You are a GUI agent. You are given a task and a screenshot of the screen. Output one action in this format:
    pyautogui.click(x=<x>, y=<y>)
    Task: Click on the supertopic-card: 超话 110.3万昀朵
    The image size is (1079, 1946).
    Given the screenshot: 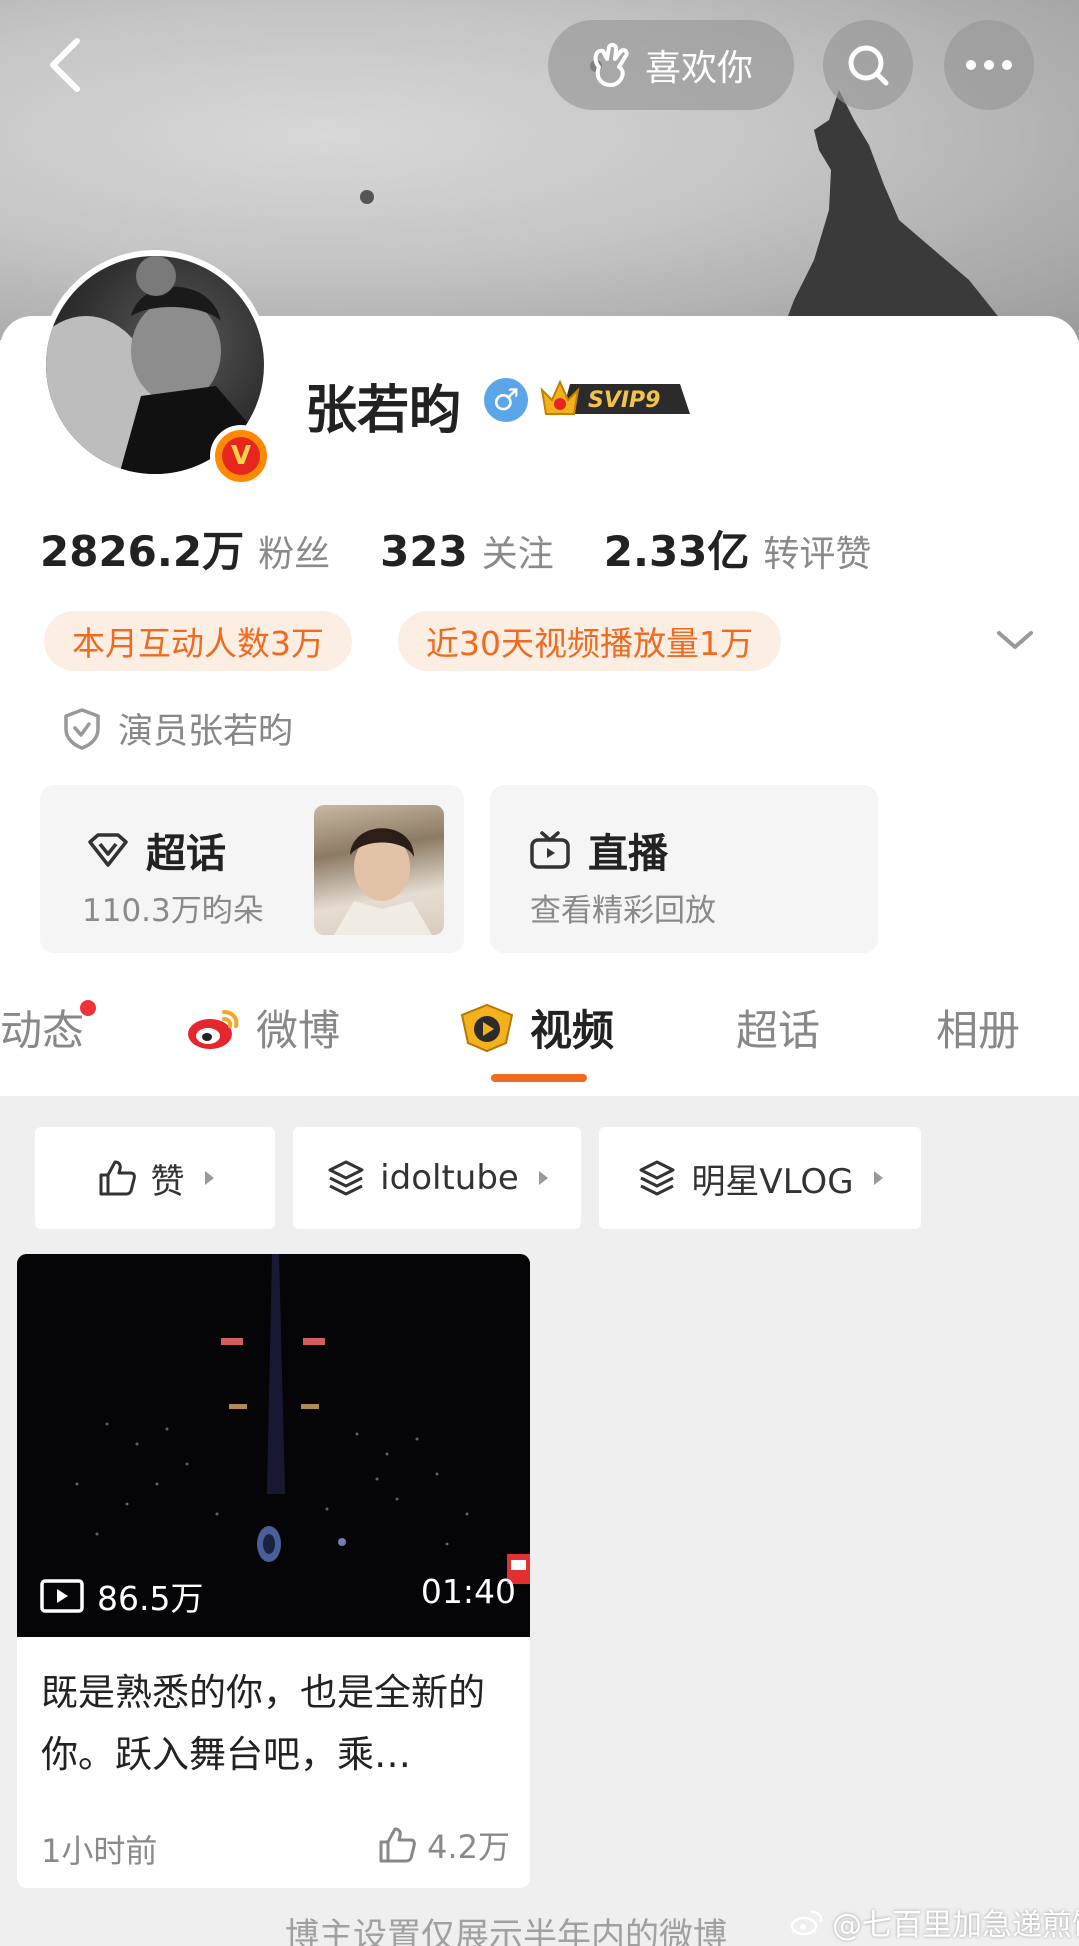 What is the action you would take?
    pyautogui.click(x=252, y=869)
    